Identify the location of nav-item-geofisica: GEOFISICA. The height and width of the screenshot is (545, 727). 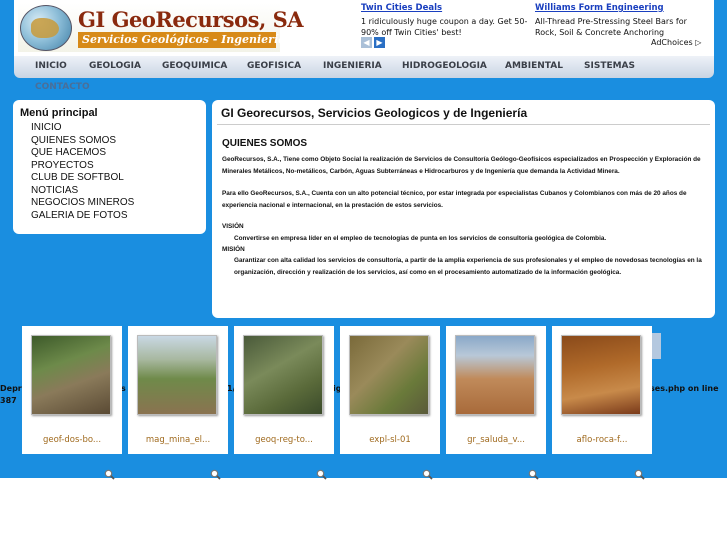
(274, 66).